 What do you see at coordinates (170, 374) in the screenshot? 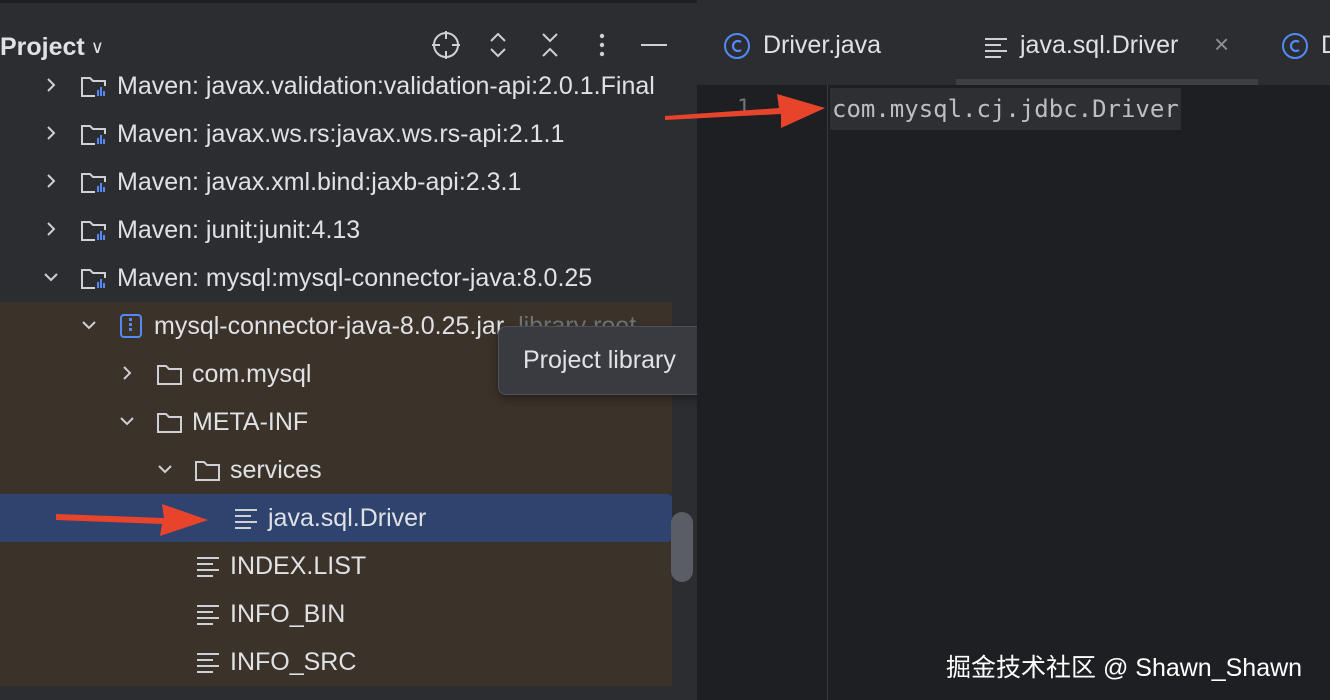
I see `package-folder-icon` at bounding box center [170, 374].